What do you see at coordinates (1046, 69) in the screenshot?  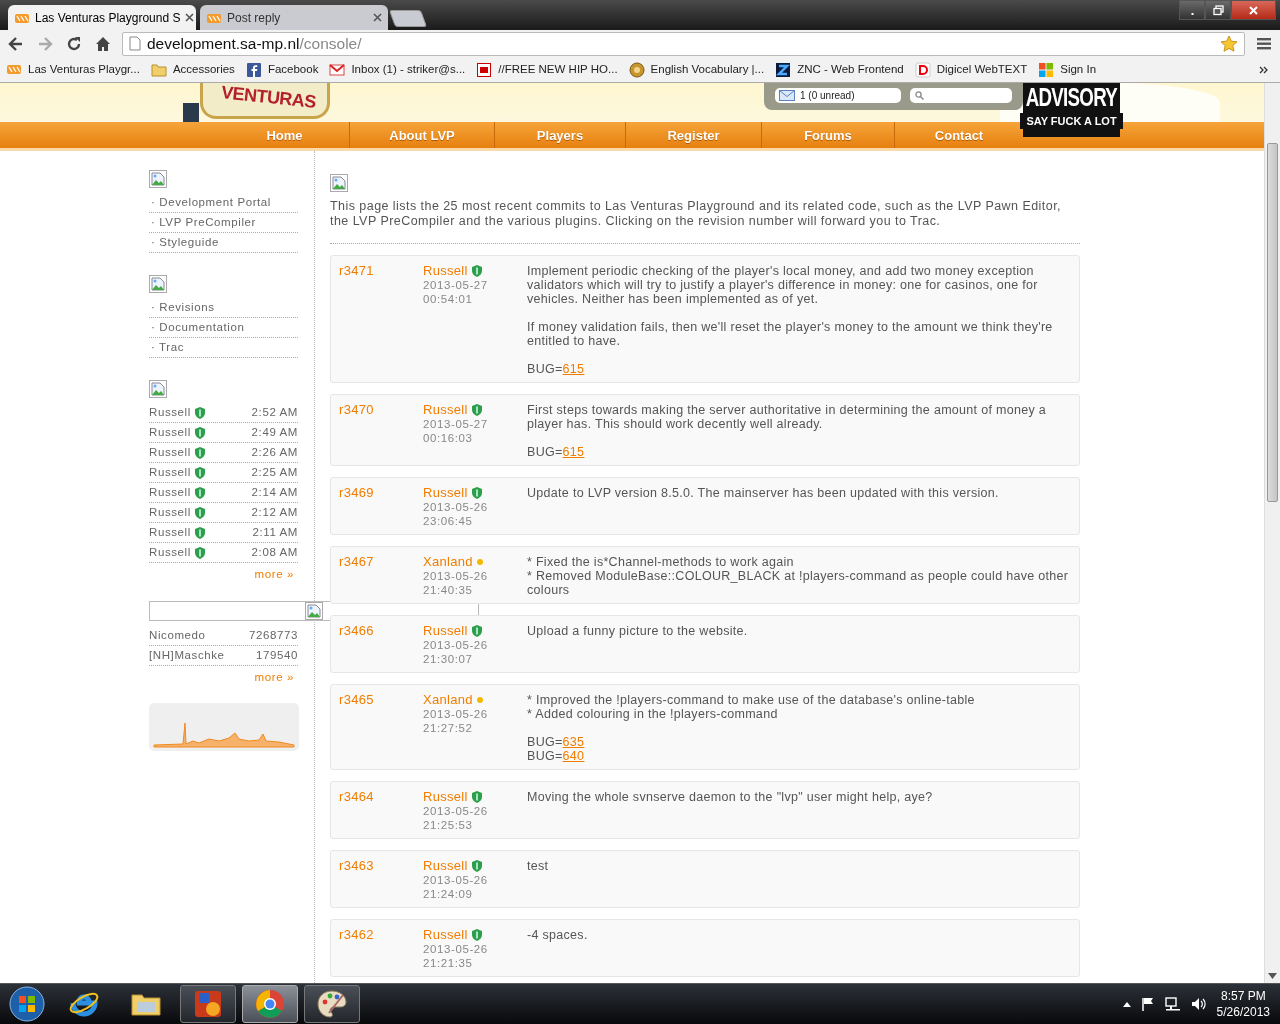 I see `four-squares-icon` at bounding box center [1046, 69].